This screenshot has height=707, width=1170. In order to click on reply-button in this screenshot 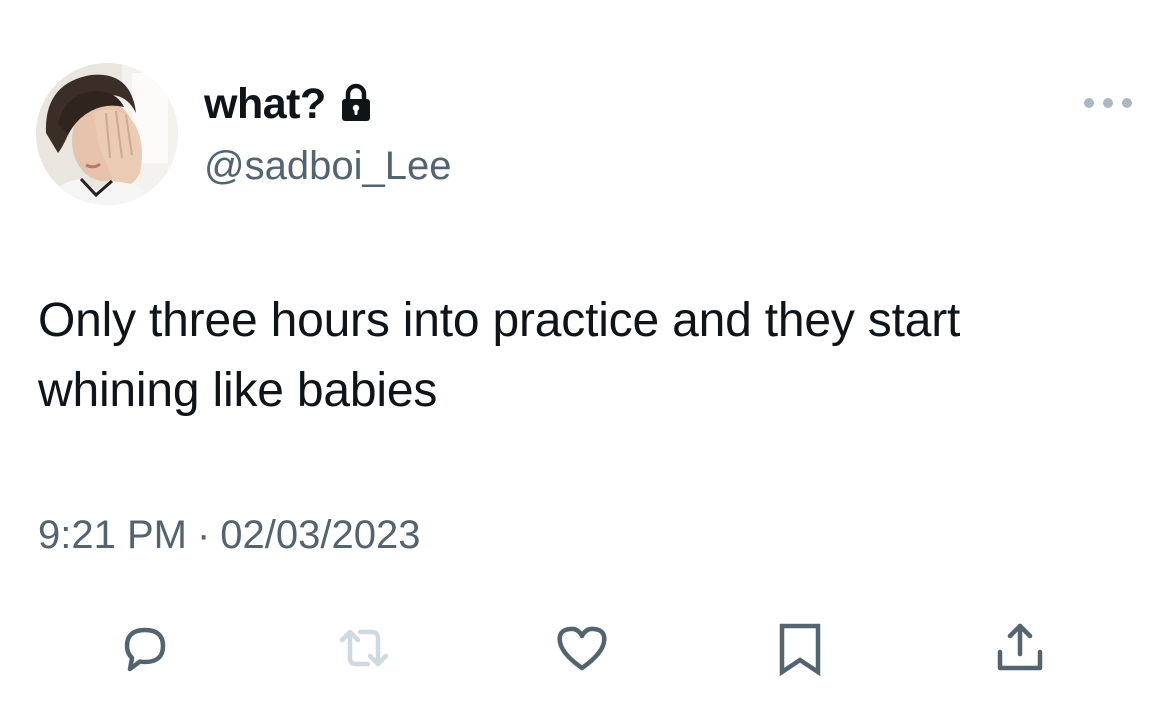, I will do `click(145, 648)`.